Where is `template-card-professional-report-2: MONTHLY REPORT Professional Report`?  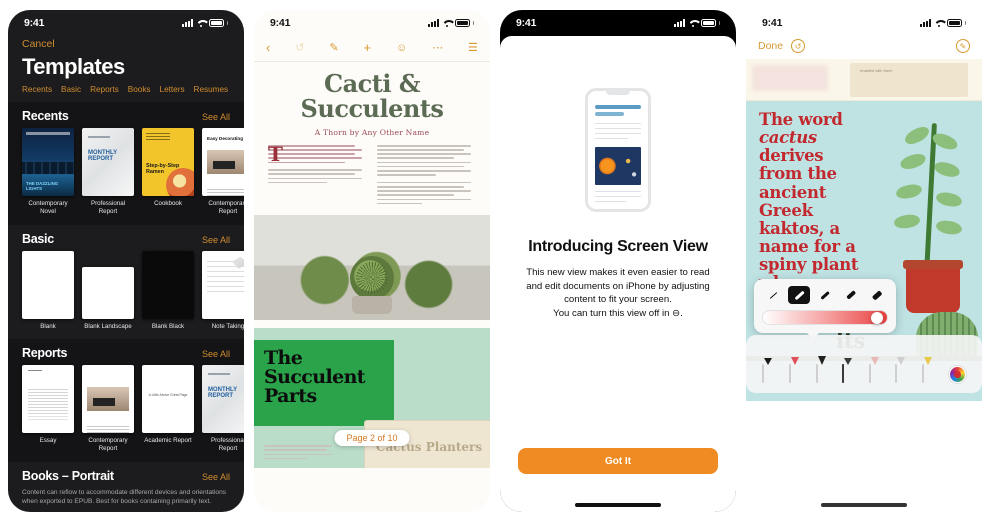
template-card-professional-report-2: MONTHLY REPORT Professional Report is located at coordinates (223, 409).